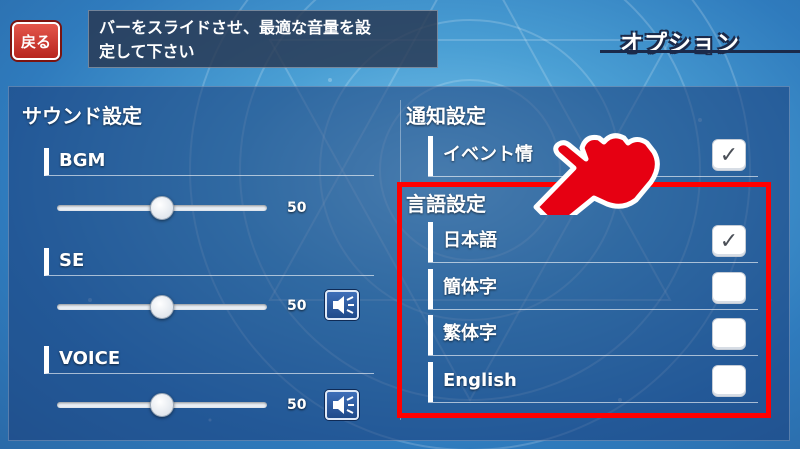 The image size is (800, 449). I want to click on bgm-slider-thumb, so click(162, 208).